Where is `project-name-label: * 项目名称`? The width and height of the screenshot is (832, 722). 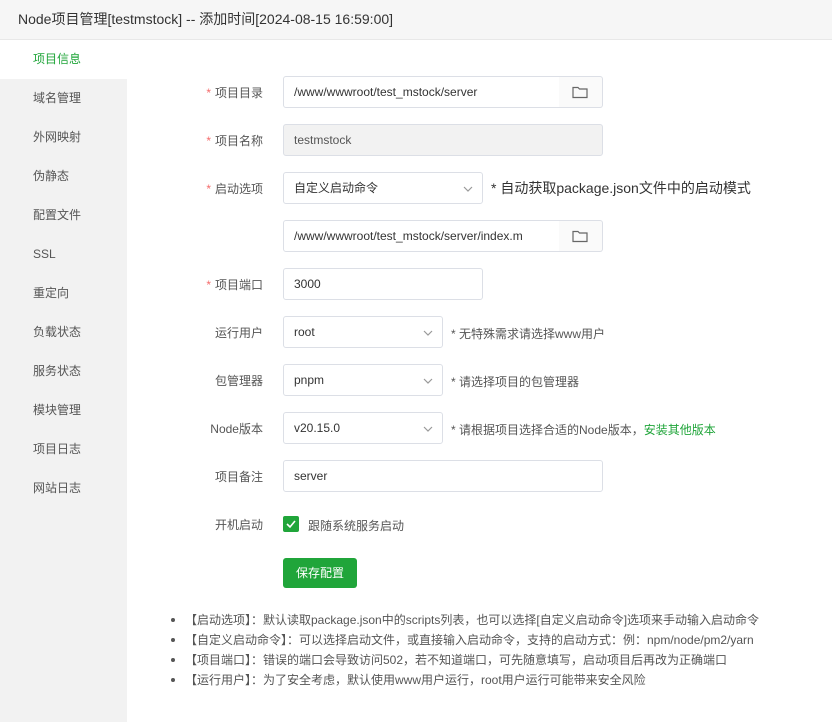 project-name-label: * 项目名称 is located at coordinates (234, 141).